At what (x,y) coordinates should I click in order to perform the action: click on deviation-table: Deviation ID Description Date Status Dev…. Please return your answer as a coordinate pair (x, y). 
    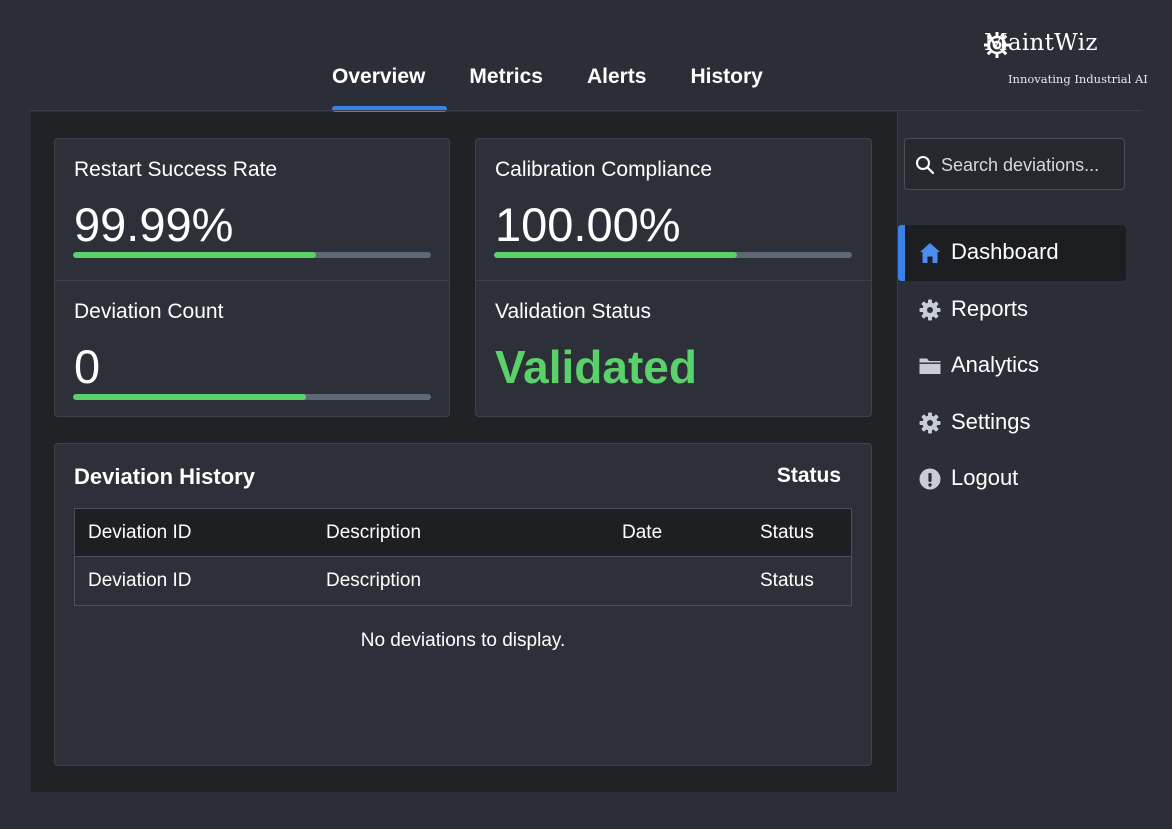
    Looking at the image, I should click on (463, 557).